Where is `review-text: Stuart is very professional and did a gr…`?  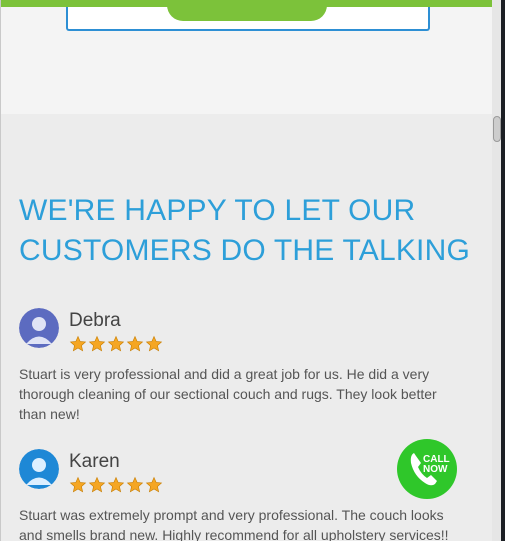
review-text: Stuart is very professional and did a gr… is located at coordinates (228, 394).